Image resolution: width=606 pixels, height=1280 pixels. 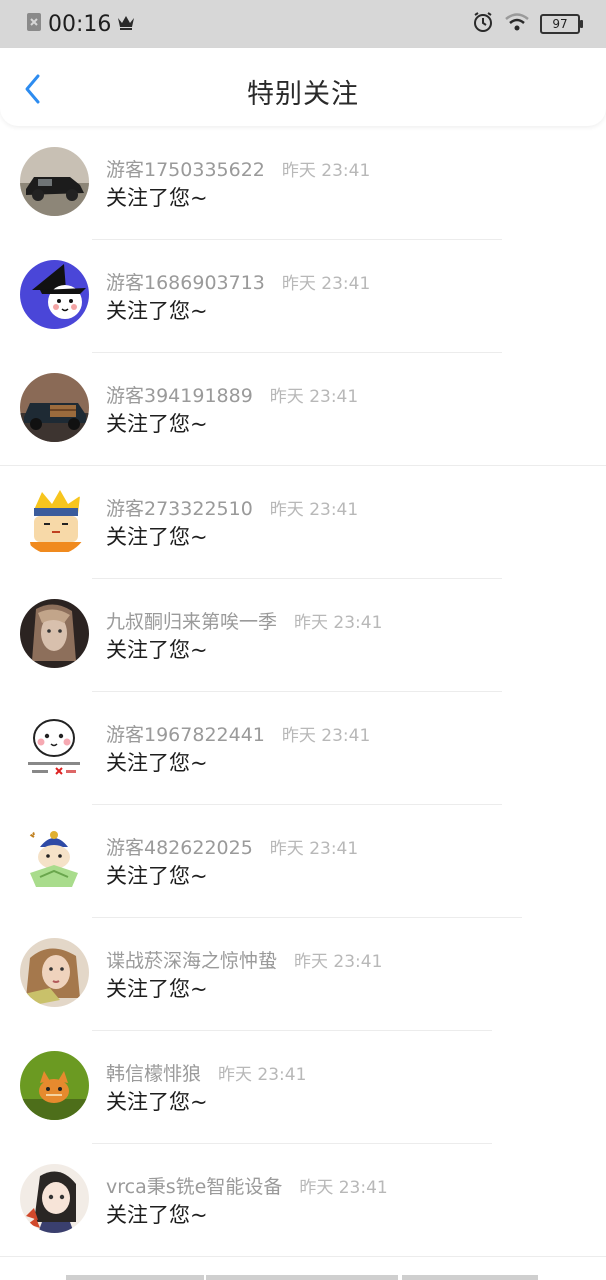 I want to click on alarm-icon, so click(x=483, y=24).